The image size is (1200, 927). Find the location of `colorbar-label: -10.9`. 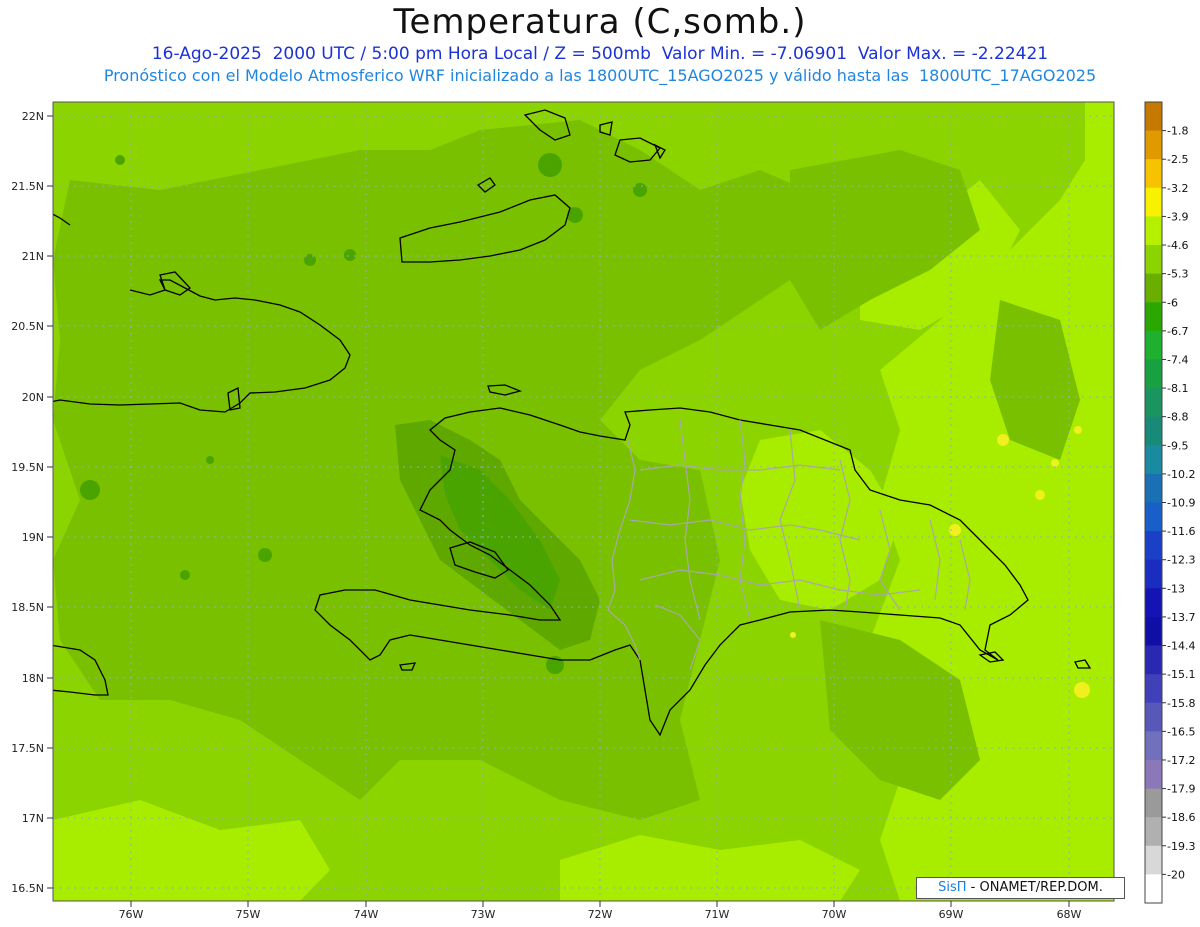

colorbar-label: -10.9 is located at coordinates (1181, 503).